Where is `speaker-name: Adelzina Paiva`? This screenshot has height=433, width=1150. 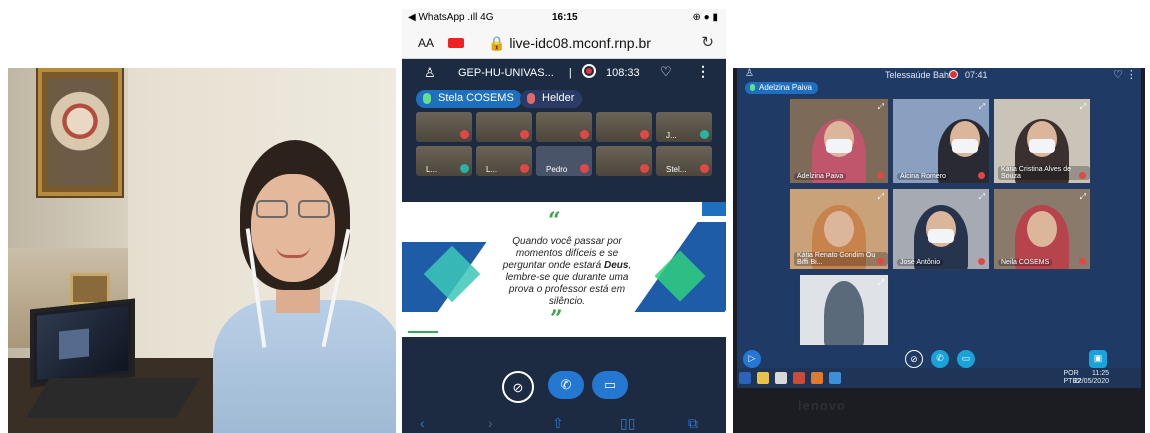 speaker-name: Adelzina Paiva is located at coordinates (785, 87).